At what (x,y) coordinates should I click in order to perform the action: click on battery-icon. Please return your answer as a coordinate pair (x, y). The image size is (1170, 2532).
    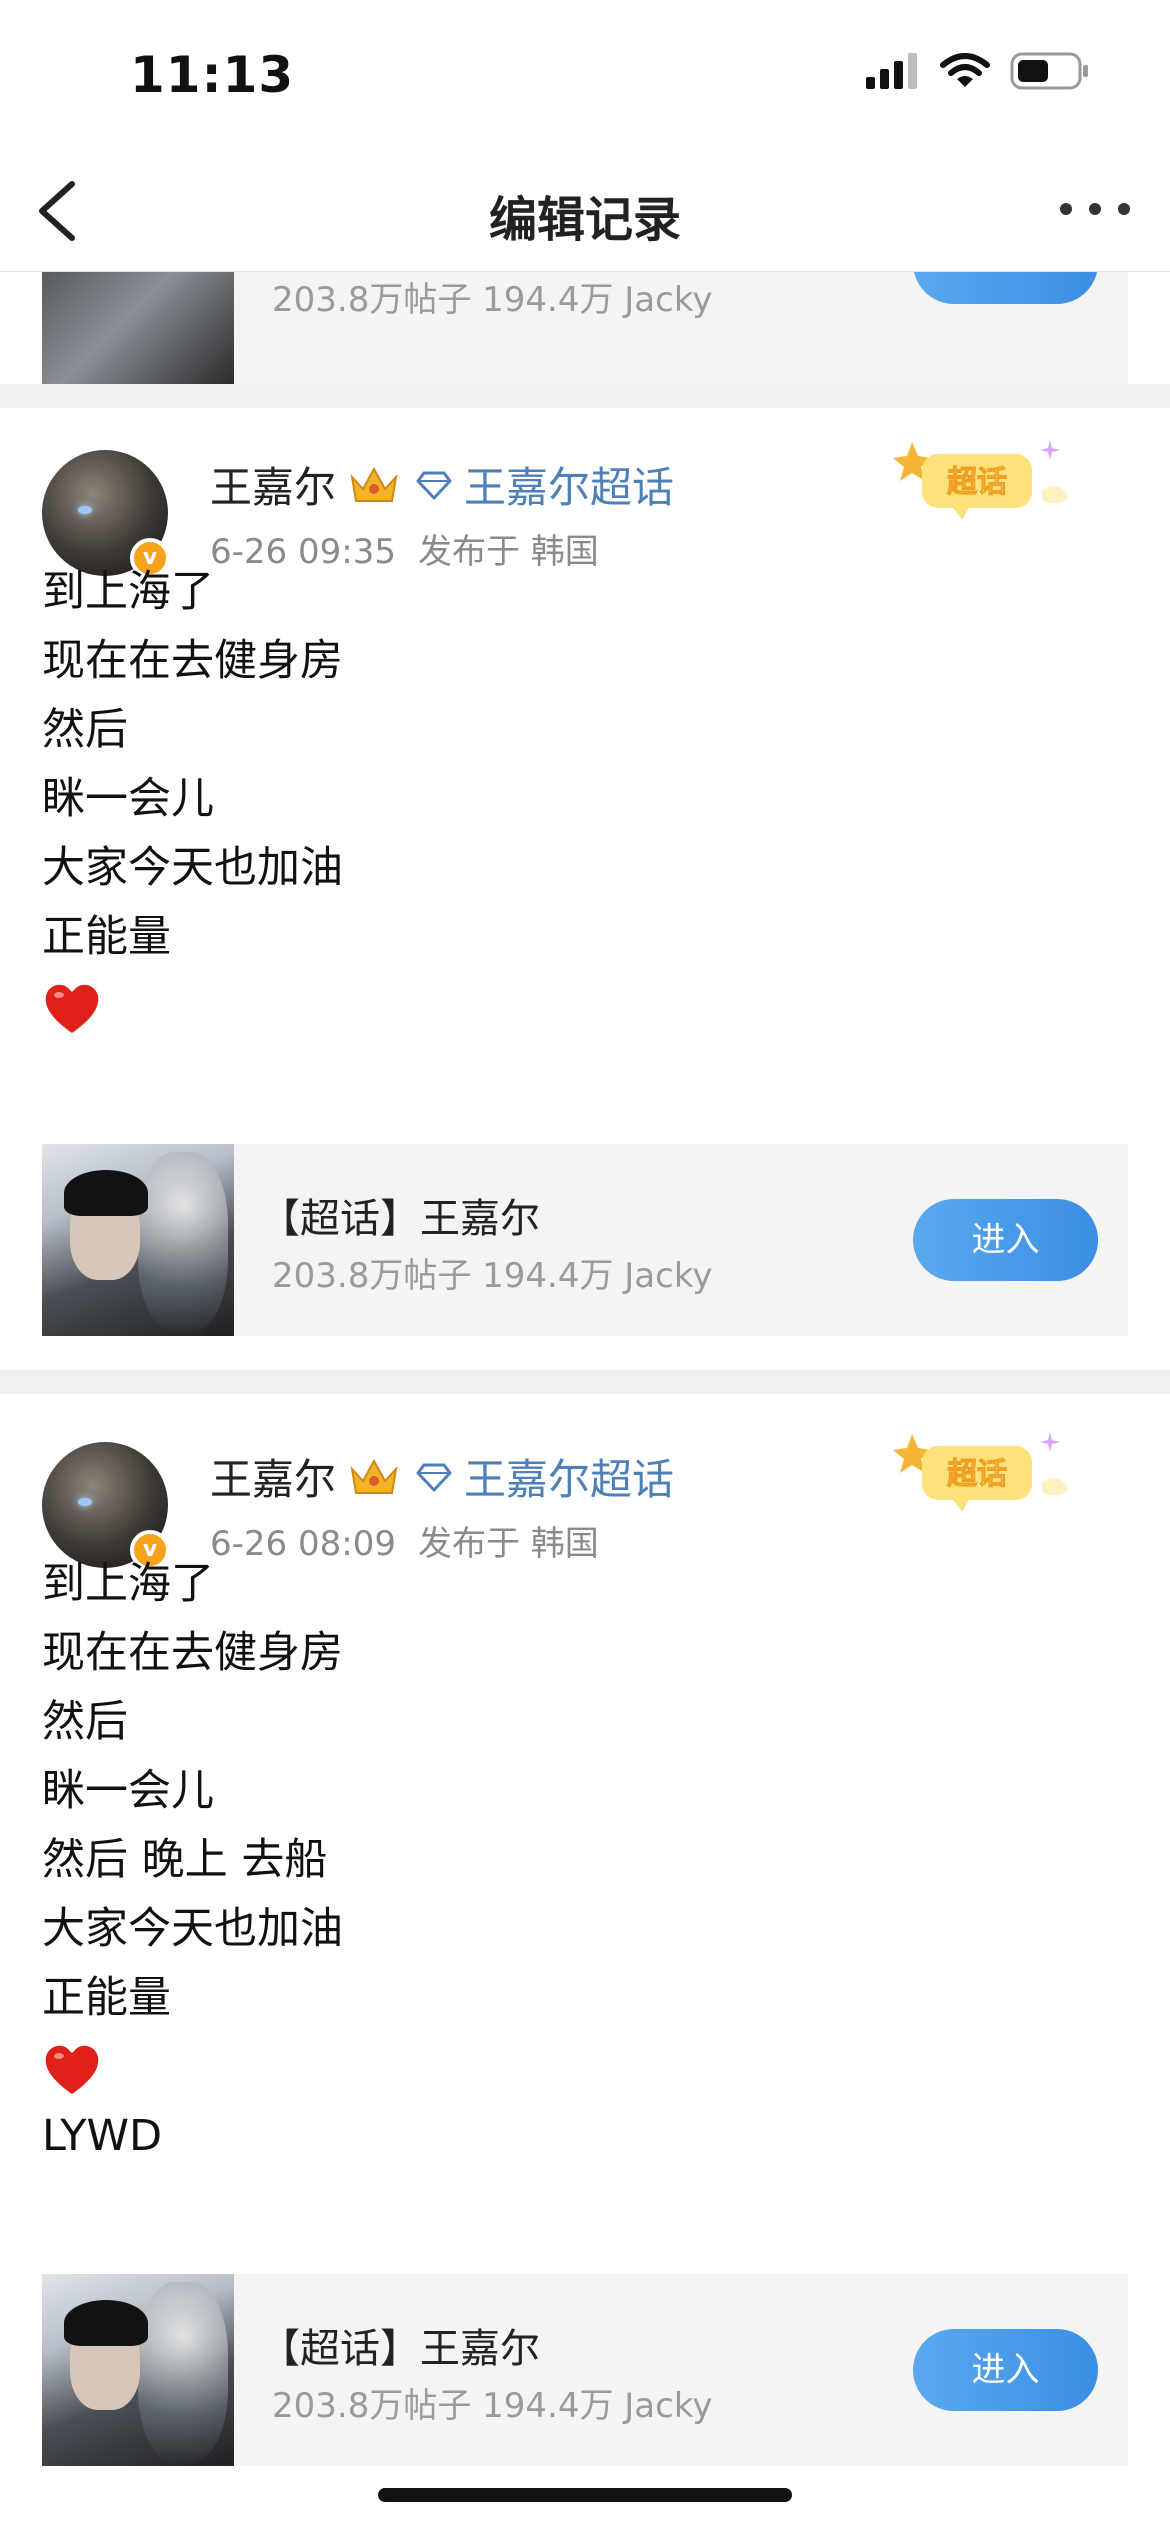
    Looking at the image, I should click on (1049, 71).